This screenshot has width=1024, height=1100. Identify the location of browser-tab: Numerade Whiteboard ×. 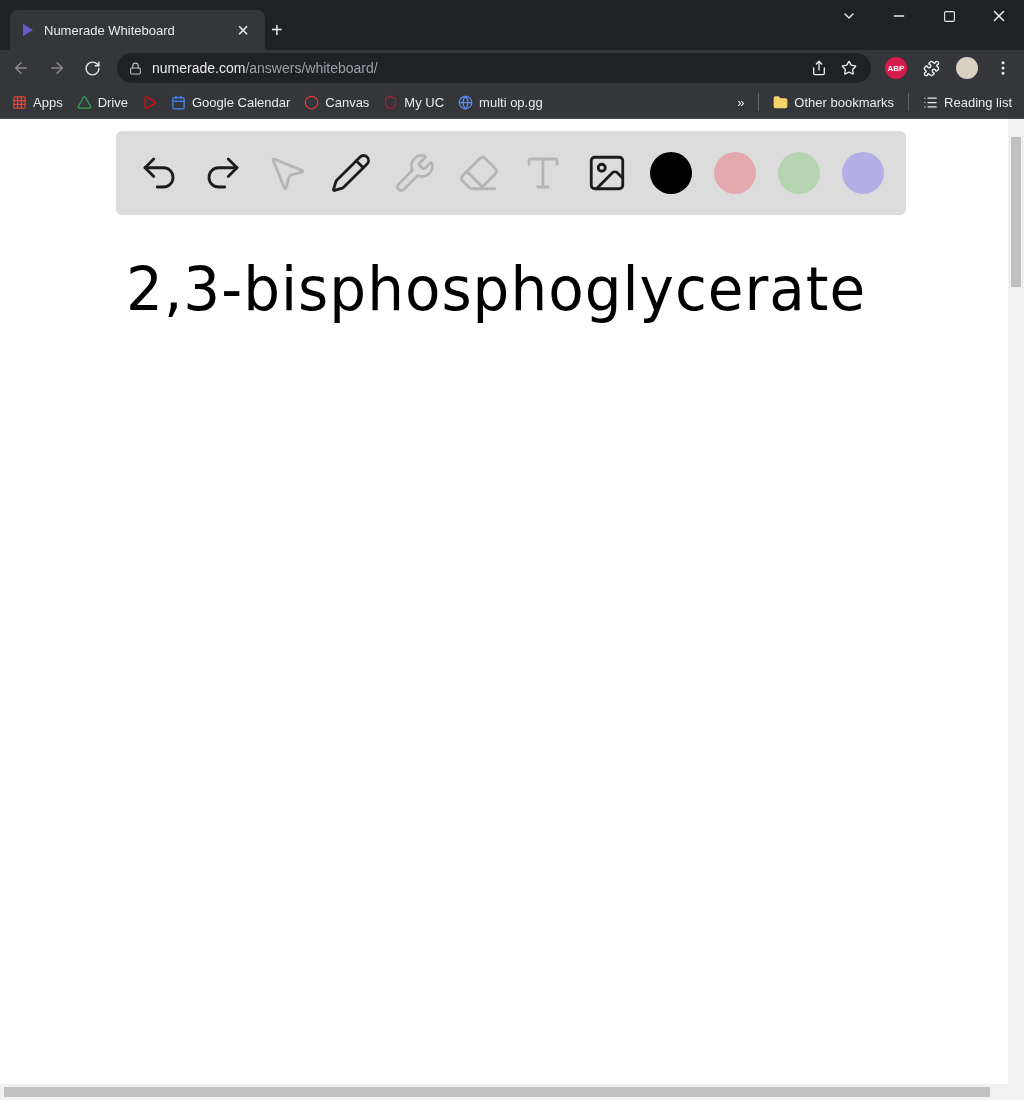
(137, 30).